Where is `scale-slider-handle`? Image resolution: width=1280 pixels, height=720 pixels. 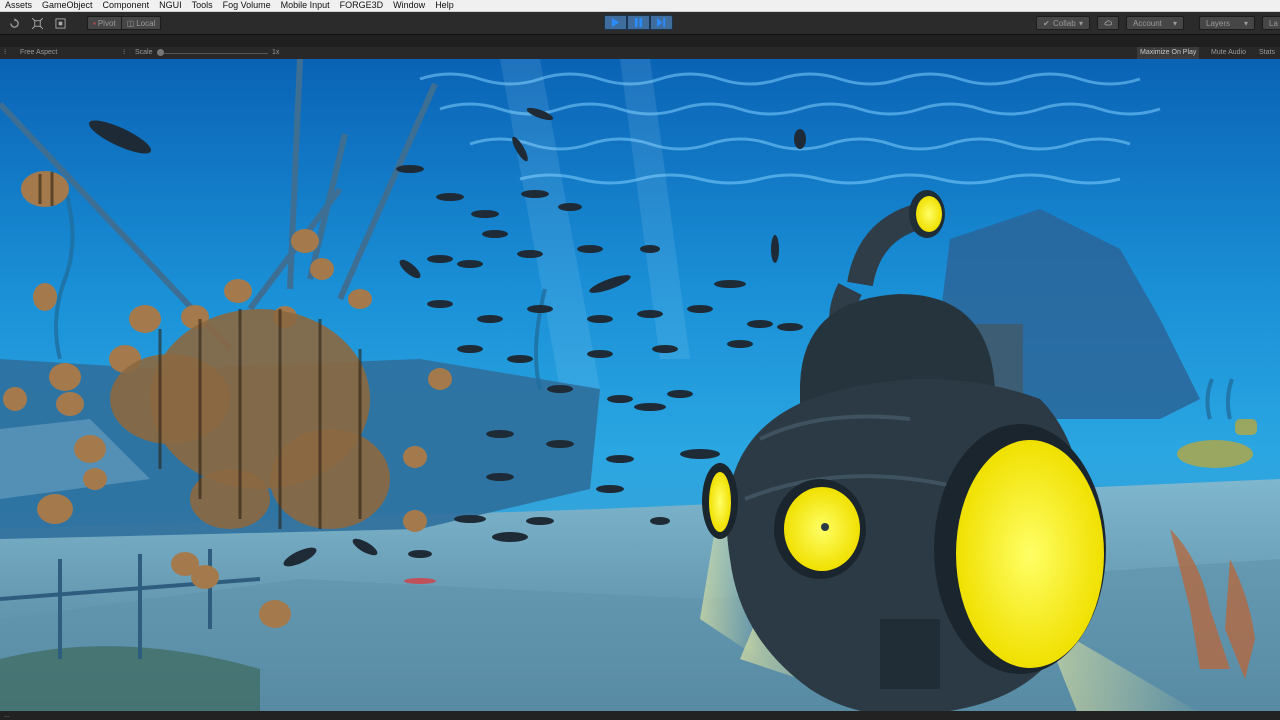
scale-slider-handle is located at coordinates (160, 52).